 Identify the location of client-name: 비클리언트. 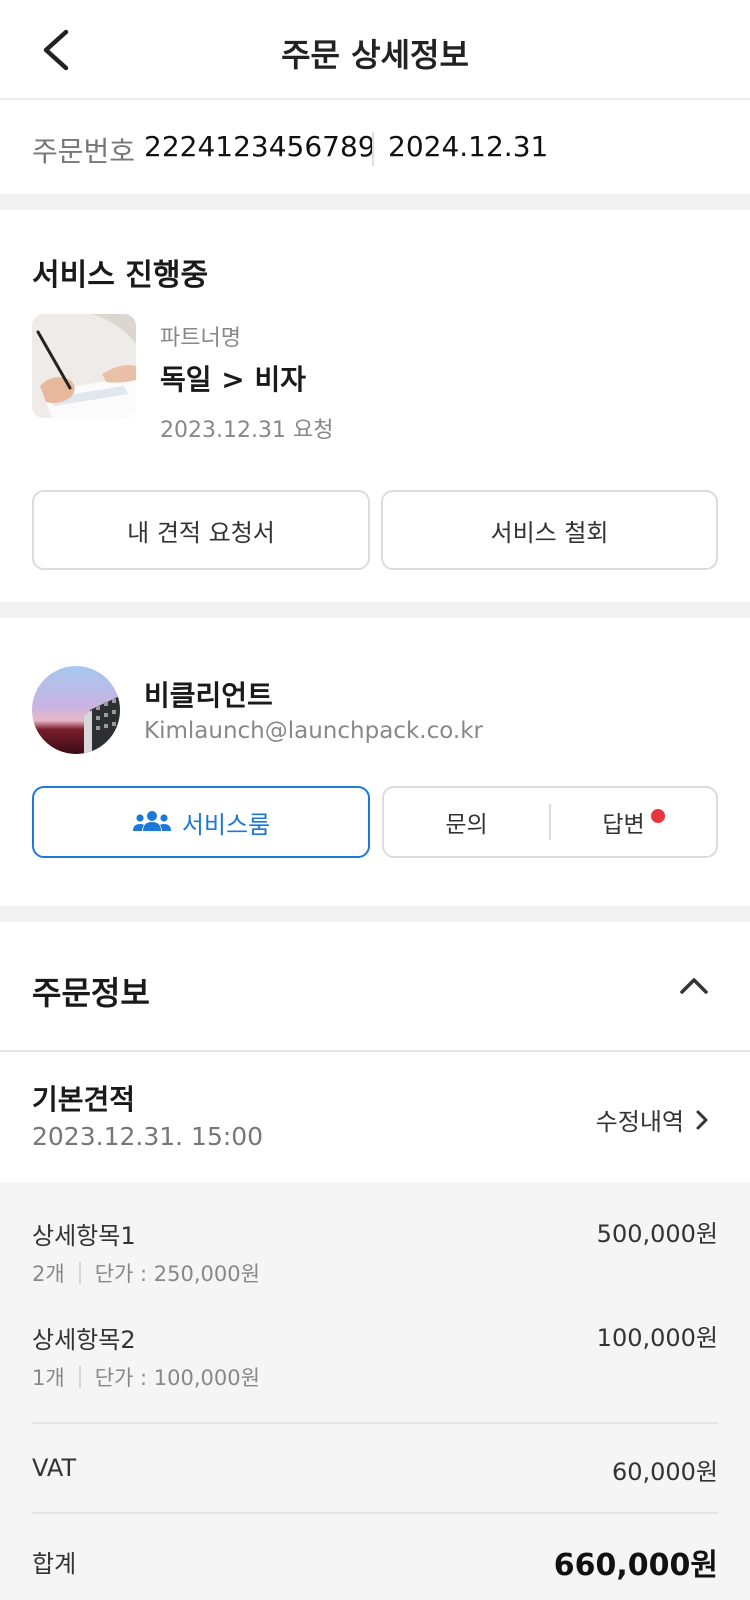
(208, 695).